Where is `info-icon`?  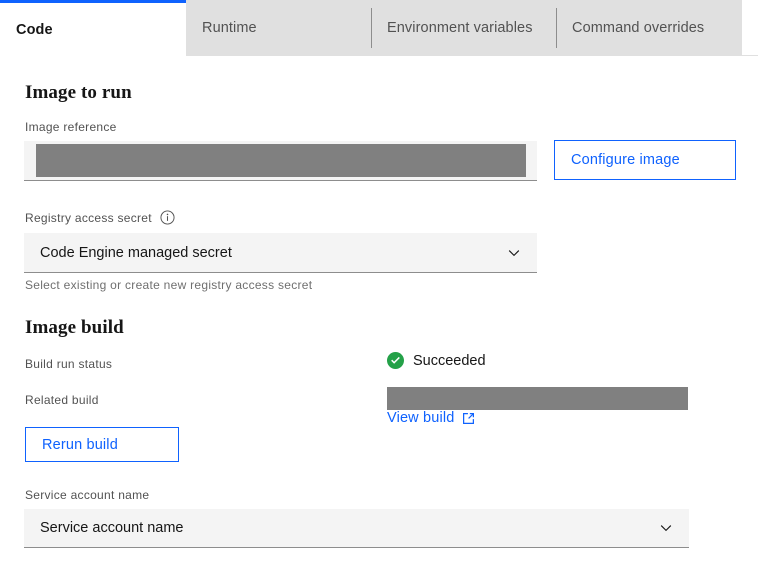 info-icon is located at coordinates (167, 217).